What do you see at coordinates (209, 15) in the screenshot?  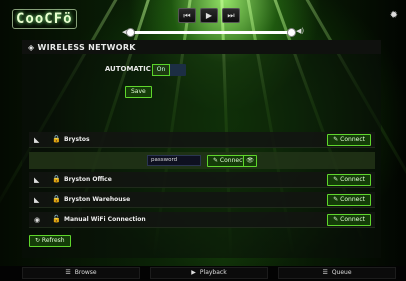 I see `play-button: ▶` at bounding box center [209, 15].